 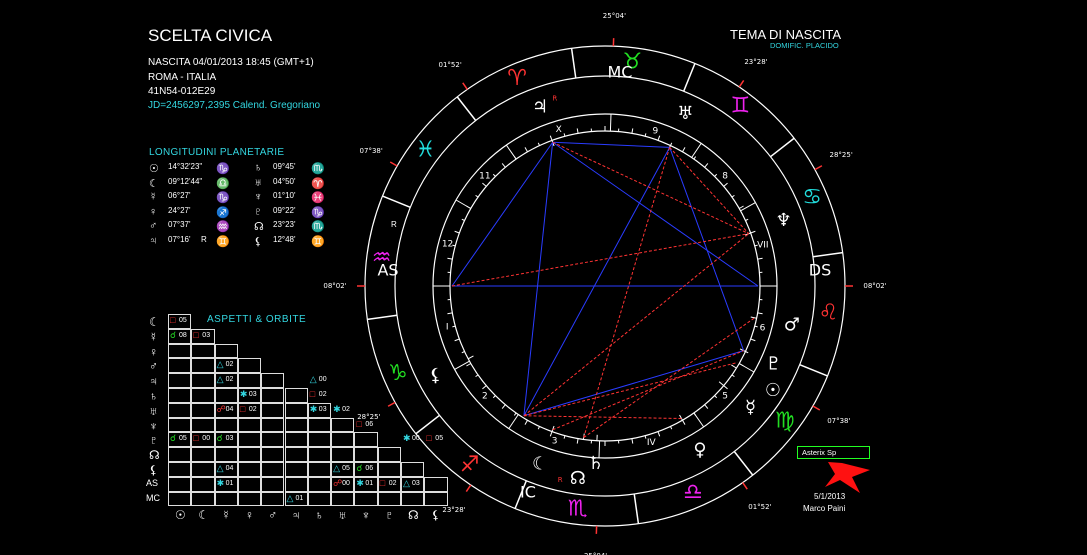 I want to click on saturn-planet-icon: ♄, so click(x=596, y=463).